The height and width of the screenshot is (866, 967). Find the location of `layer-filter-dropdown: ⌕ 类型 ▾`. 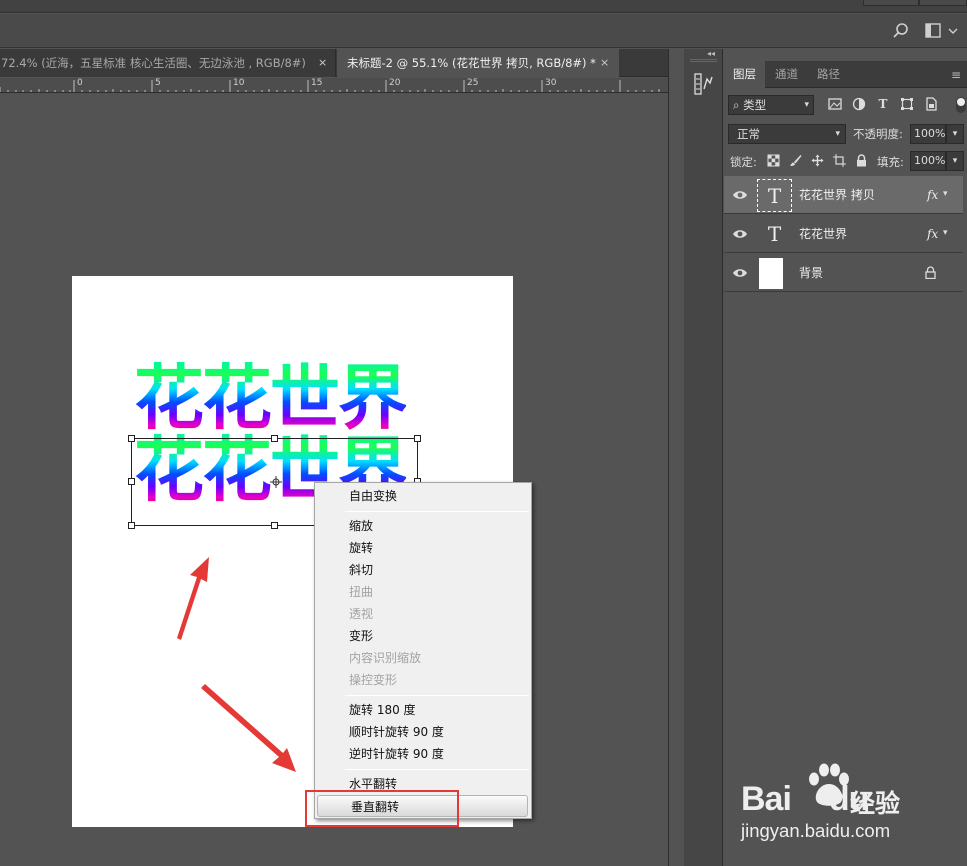

layer-filter-dropdown: ⌕ 类型 ▾ is located at coordinates (771, 105).